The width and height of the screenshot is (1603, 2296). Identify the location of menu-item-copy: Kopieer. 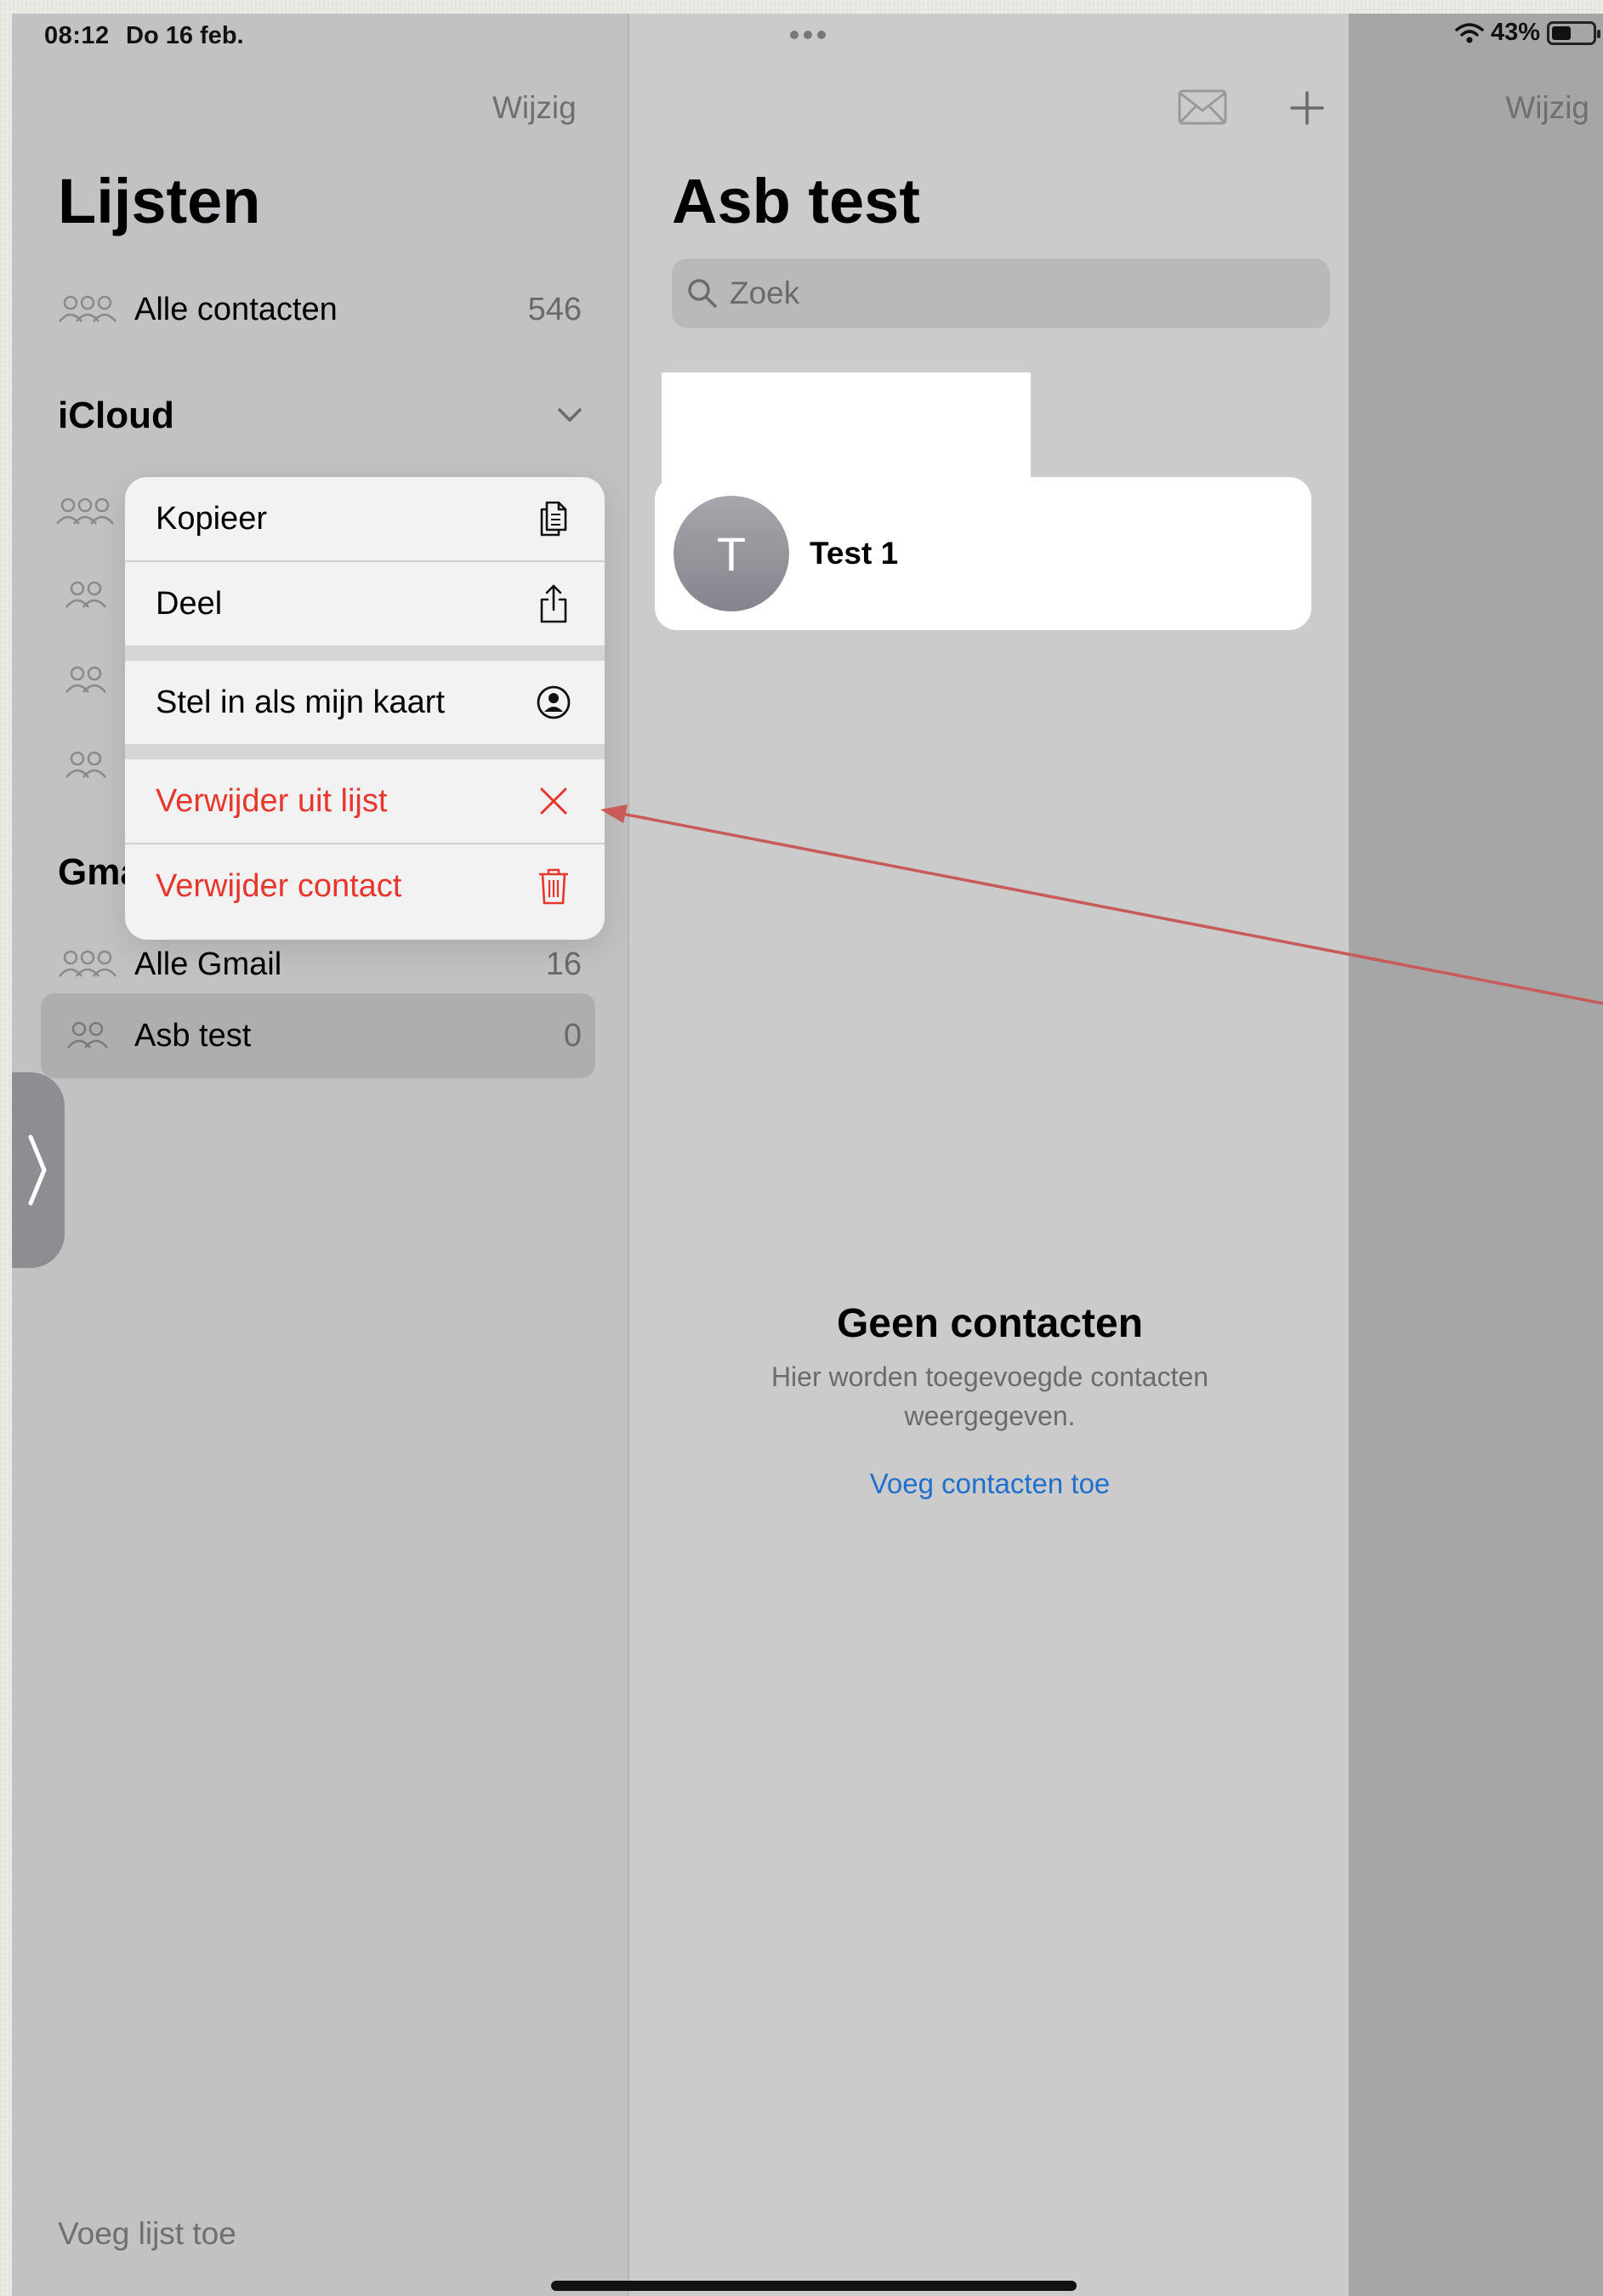
(365, 518).